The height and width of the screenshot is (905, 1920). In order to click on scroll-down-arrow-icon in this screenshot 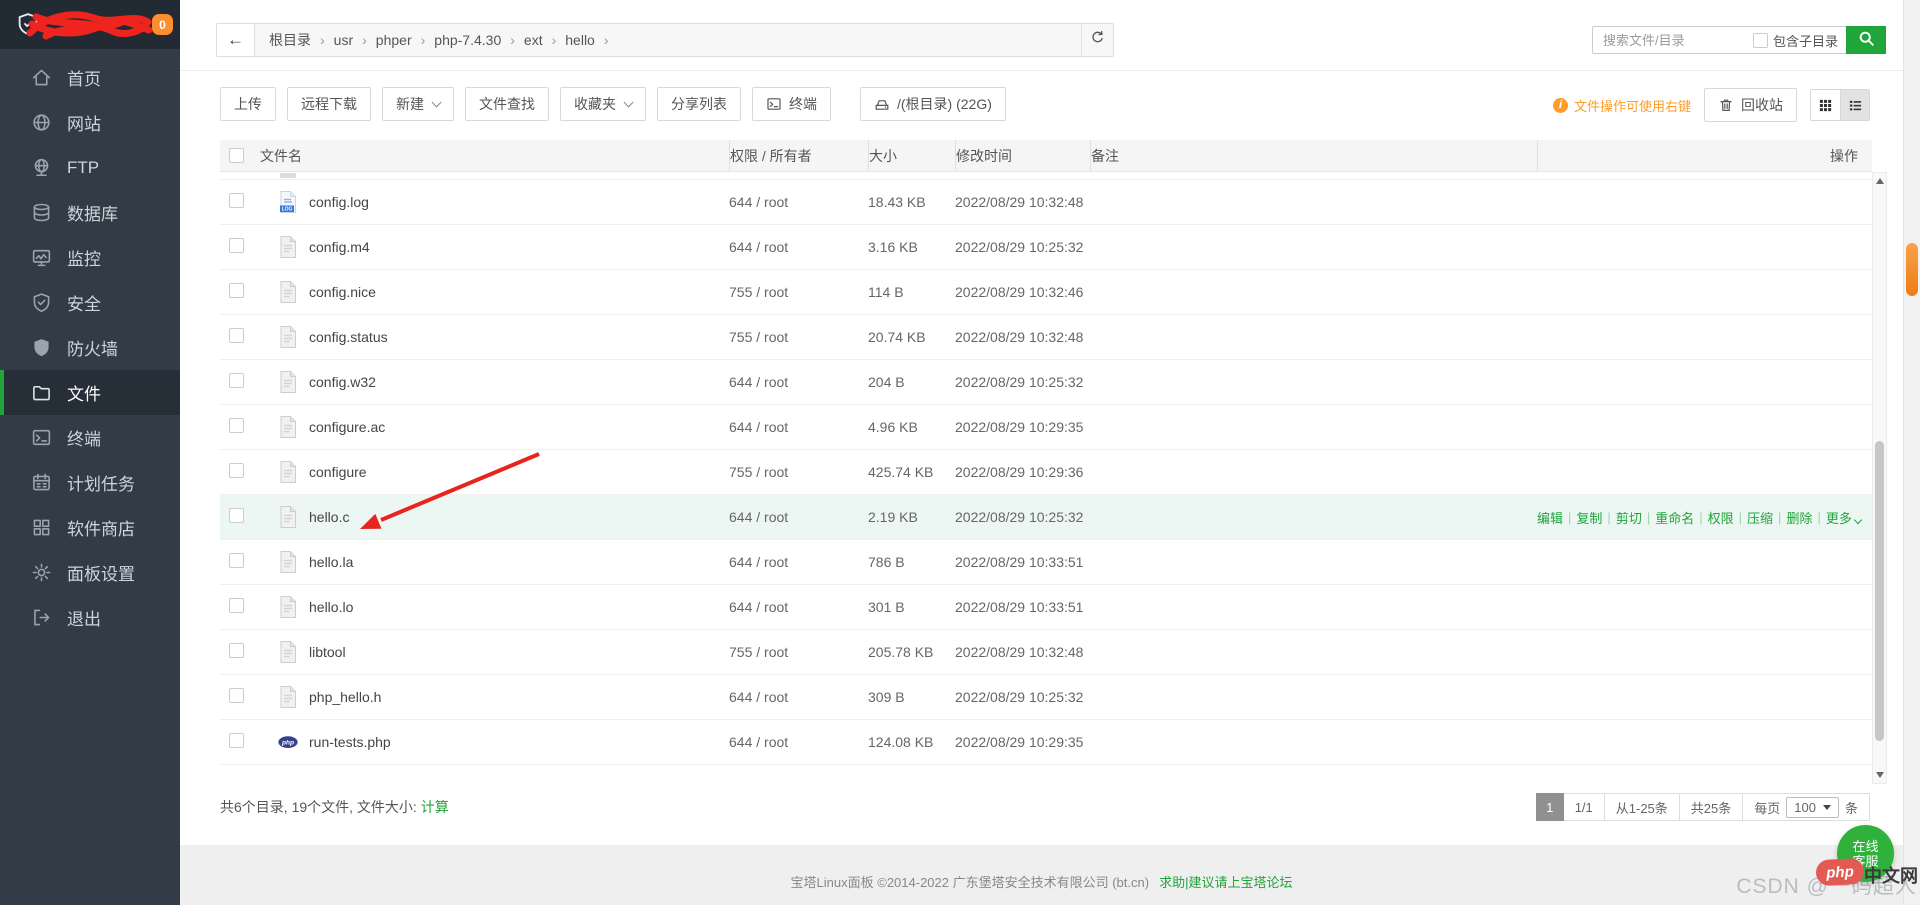, I will do `click(1879, 775)`.